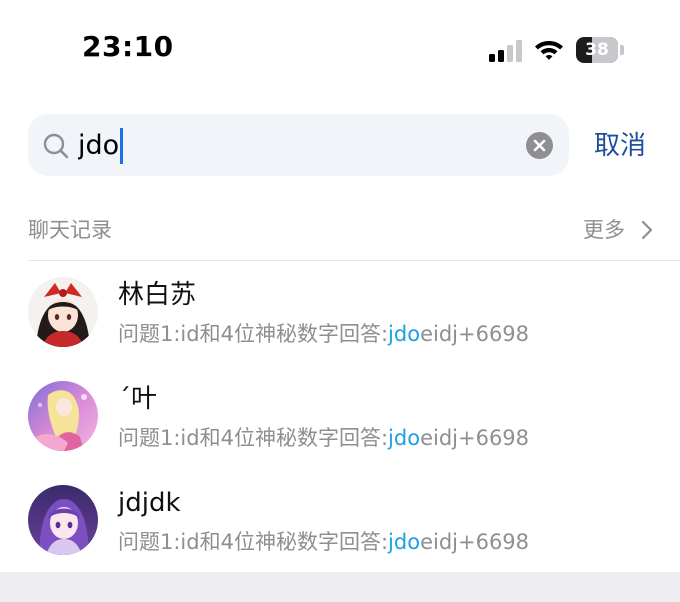  I want to click on search-bar, so click(298, 145).